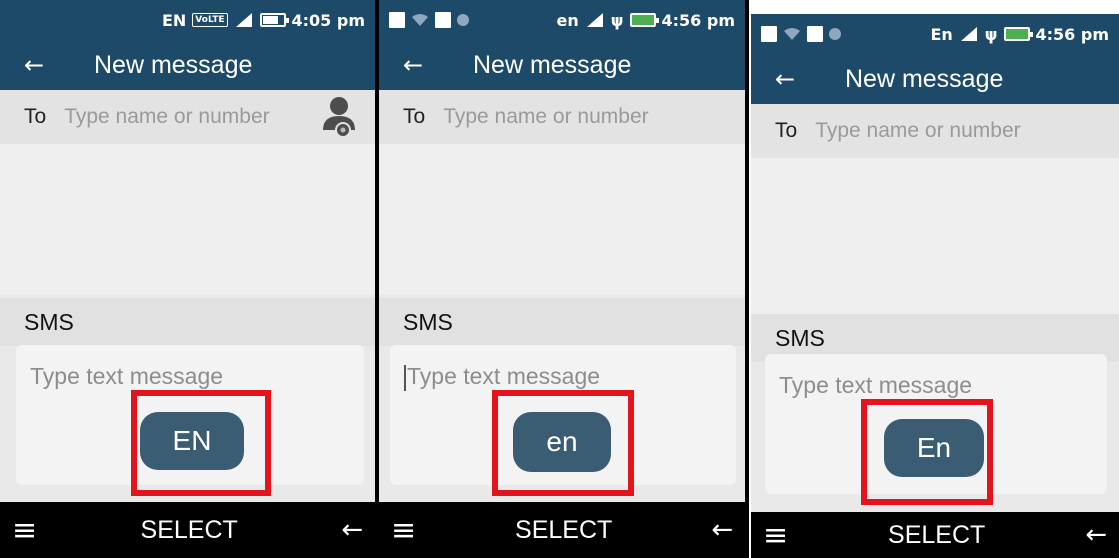  What do you see at coordinates (339, 117) in the screenshot?
I see `contact-picker-icon` at bounding box center [339, 117].